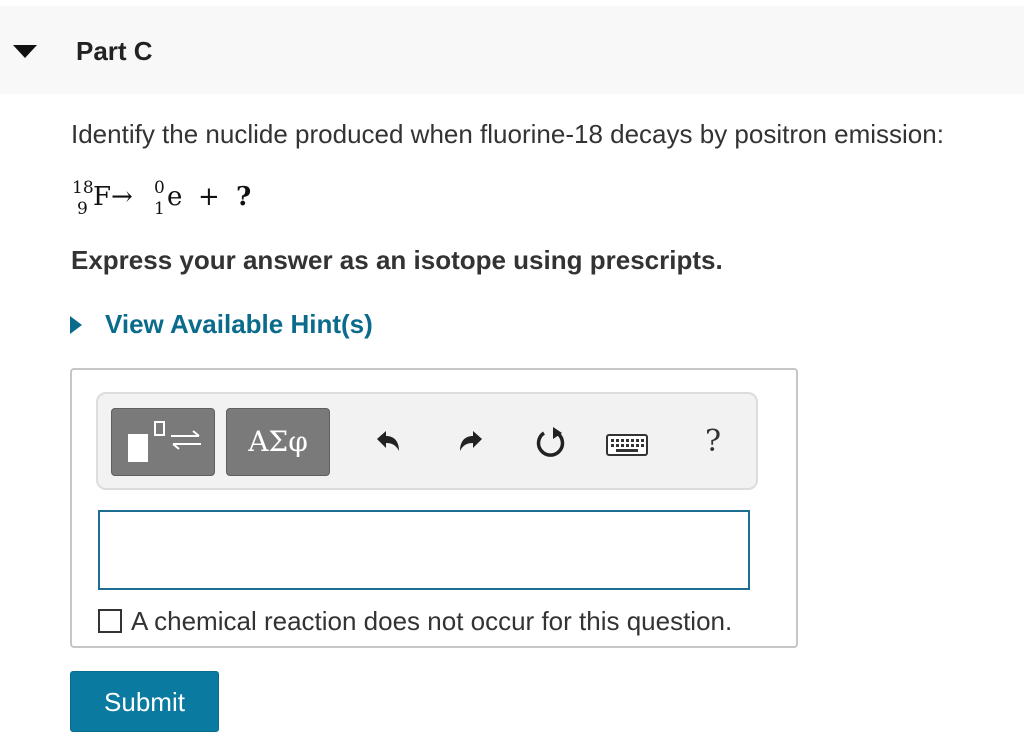 This screenshot has width=1024, height=753. I want to click on product-mass-number: 0, so click(159, 188).